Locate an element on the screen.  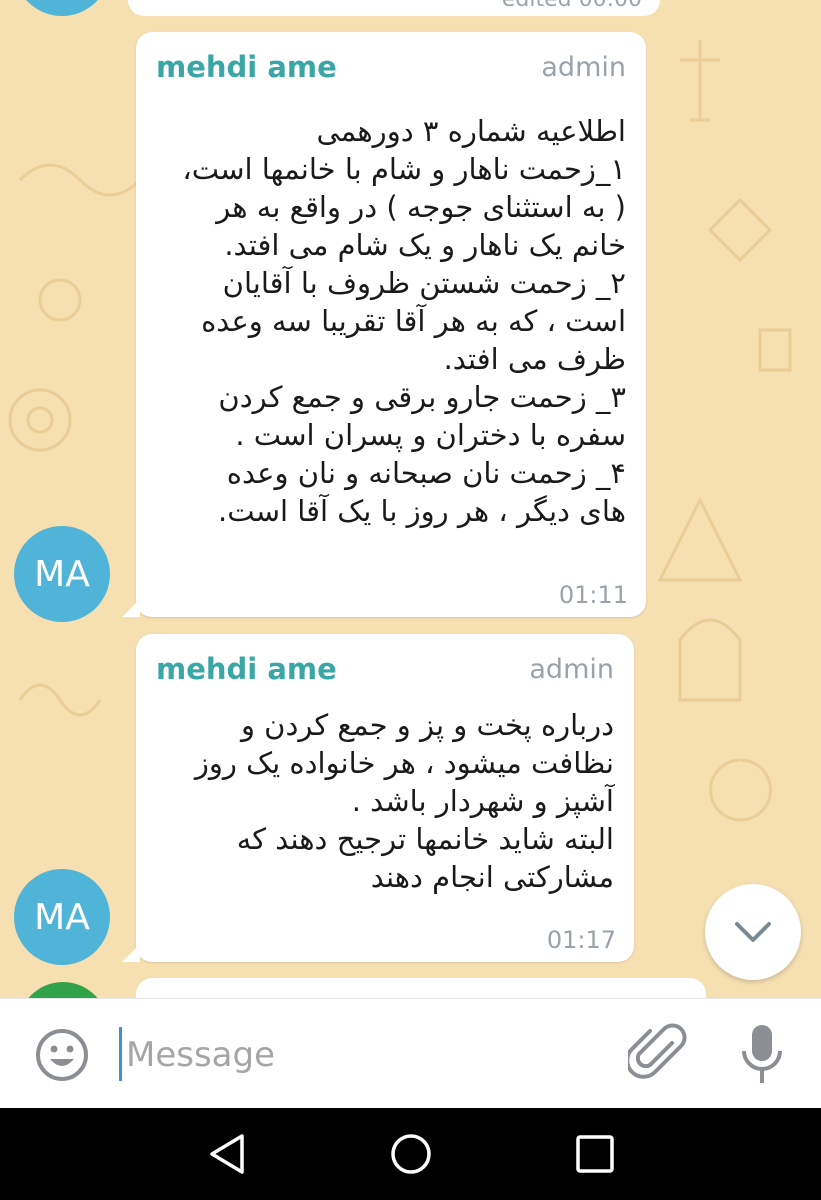
smiley-icon is located at coordinates (62, 1055).